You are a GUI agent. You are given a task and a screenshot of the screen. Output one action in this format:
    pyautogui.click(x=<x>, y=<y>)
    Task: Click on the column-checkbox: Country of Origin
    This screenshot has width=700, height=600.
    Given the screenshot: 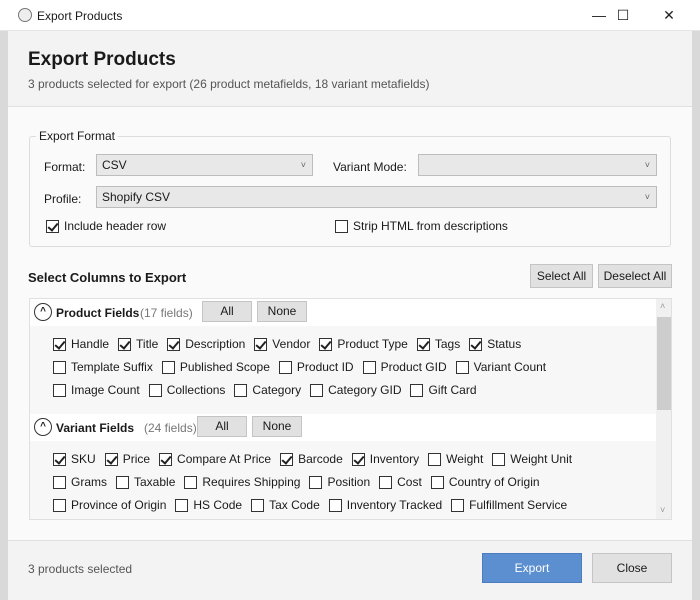 What is the action you would take?
    pyautogui.click(x=485, y=482)
    